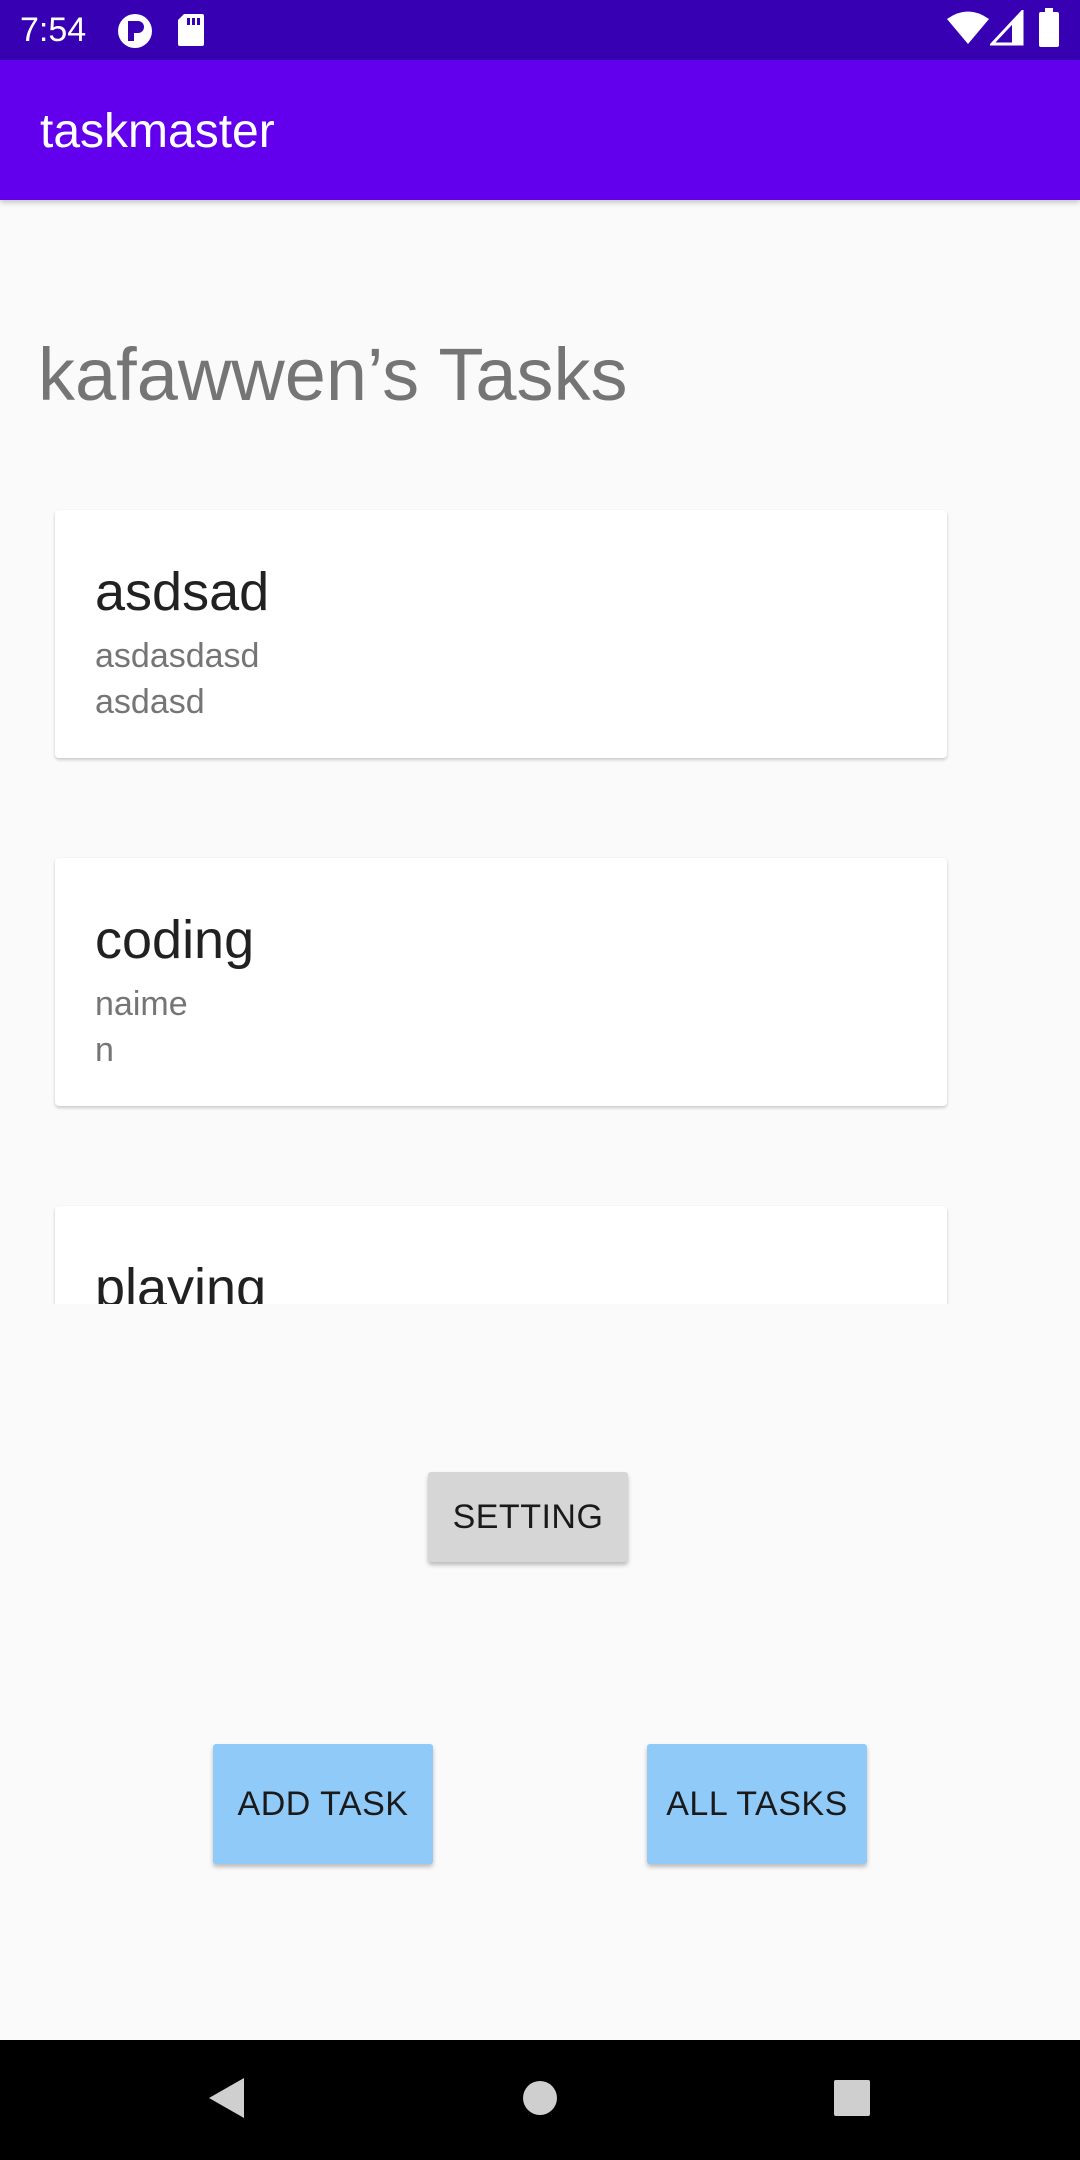  I want to click on status-bar: 7:54, so click(540, 30).